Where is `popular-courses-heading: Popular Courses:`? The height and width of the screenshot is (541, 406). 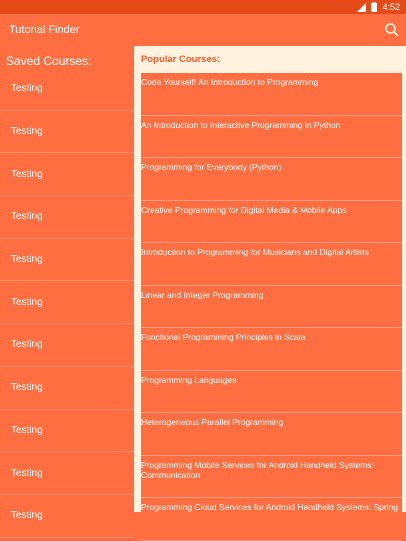
popular-courses-heading: Popular Courses: is located at coordinates (181, 59).